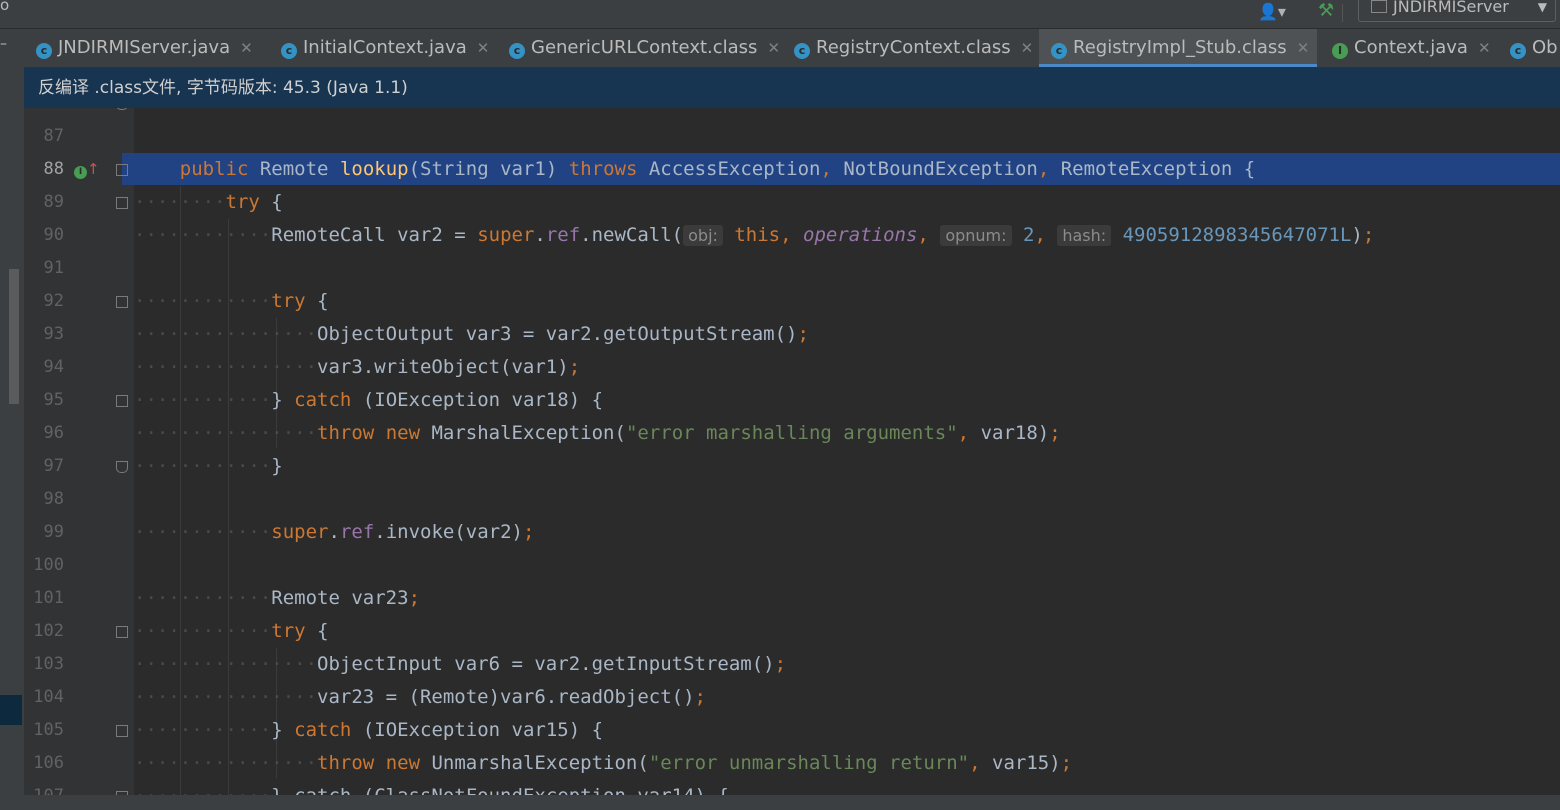 The width and height of the screenshot is (1560, 810). Describe the element at coordinates (1542, 7) in the screenshot. I see `chevron-down-icon: ▼` at that location.